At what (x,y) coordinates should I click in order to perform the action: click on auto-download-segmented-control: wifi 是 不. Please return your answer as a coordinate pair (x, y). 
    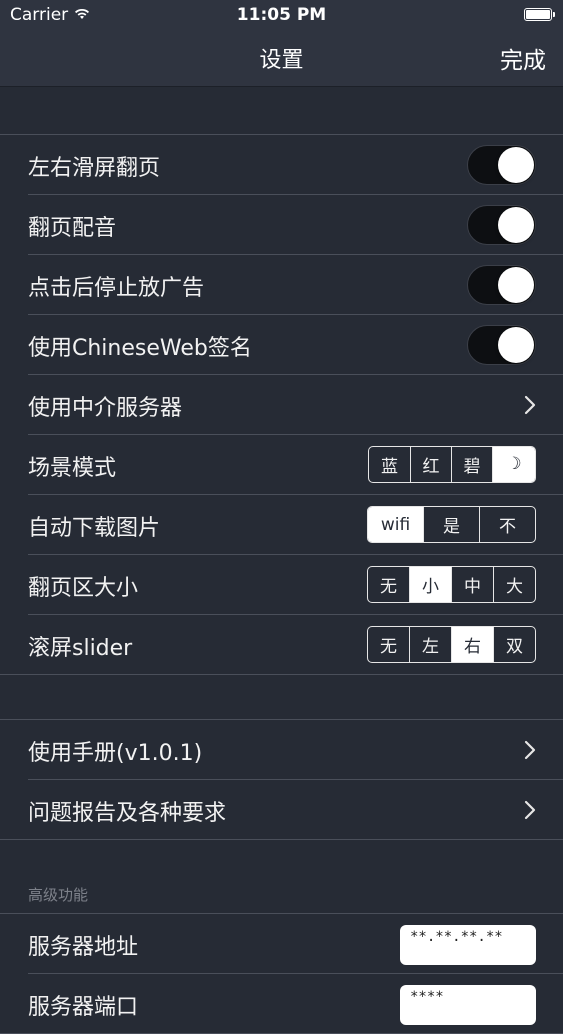
    Looking at the image, I should click on (451, 524).